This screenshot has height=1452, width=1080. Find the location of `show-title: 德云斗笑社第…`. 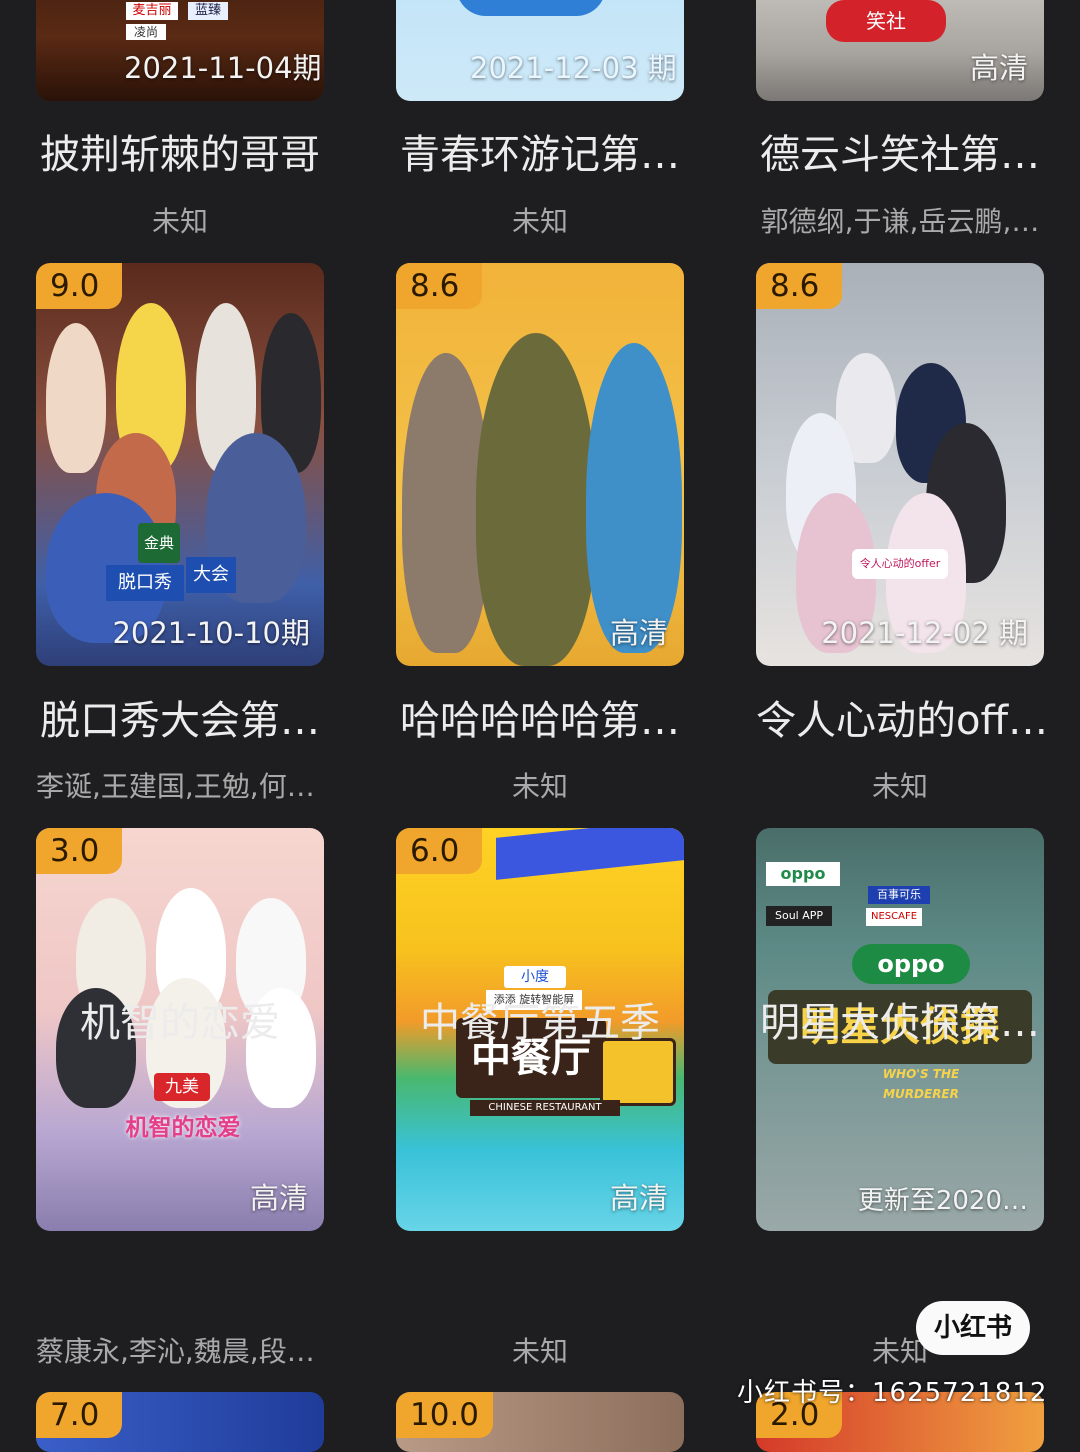

show-title: 德云斗笑社第… is located at coordinates (900, 151).